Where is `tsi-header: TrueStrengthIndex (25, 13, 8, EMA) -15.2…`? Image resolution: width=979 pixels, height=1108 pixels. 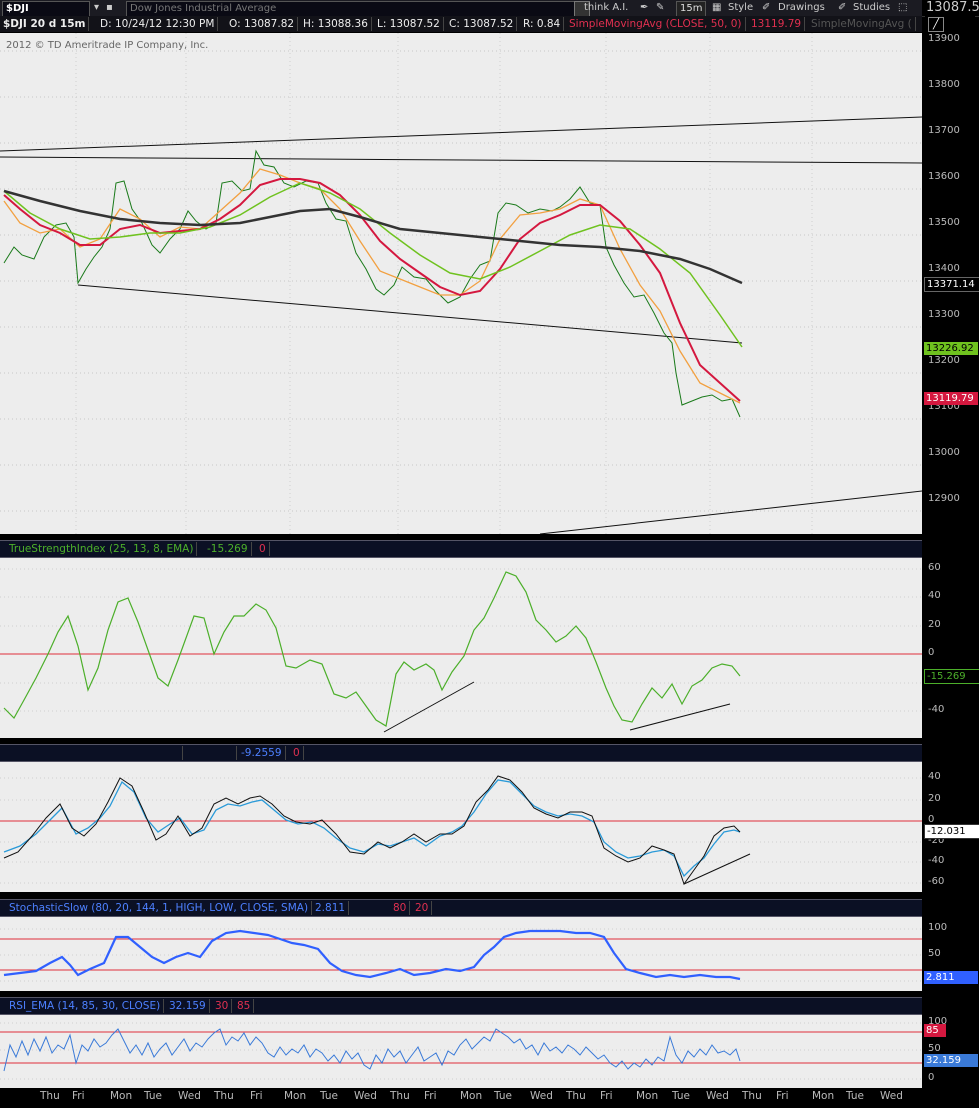 tsi-header: TrueStrengthIndex (25, 13, 8, EMA) -15.2… is located at coordinates (461, 549).